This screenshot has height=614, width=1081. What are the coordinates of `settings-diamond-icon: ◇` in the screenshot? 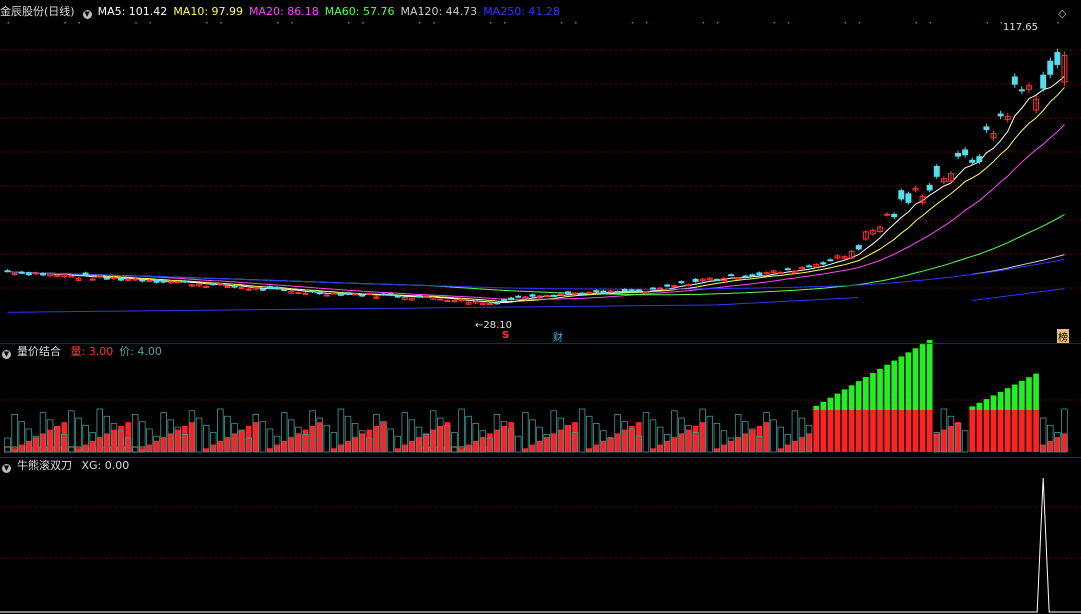 It's located at (1062, 13).